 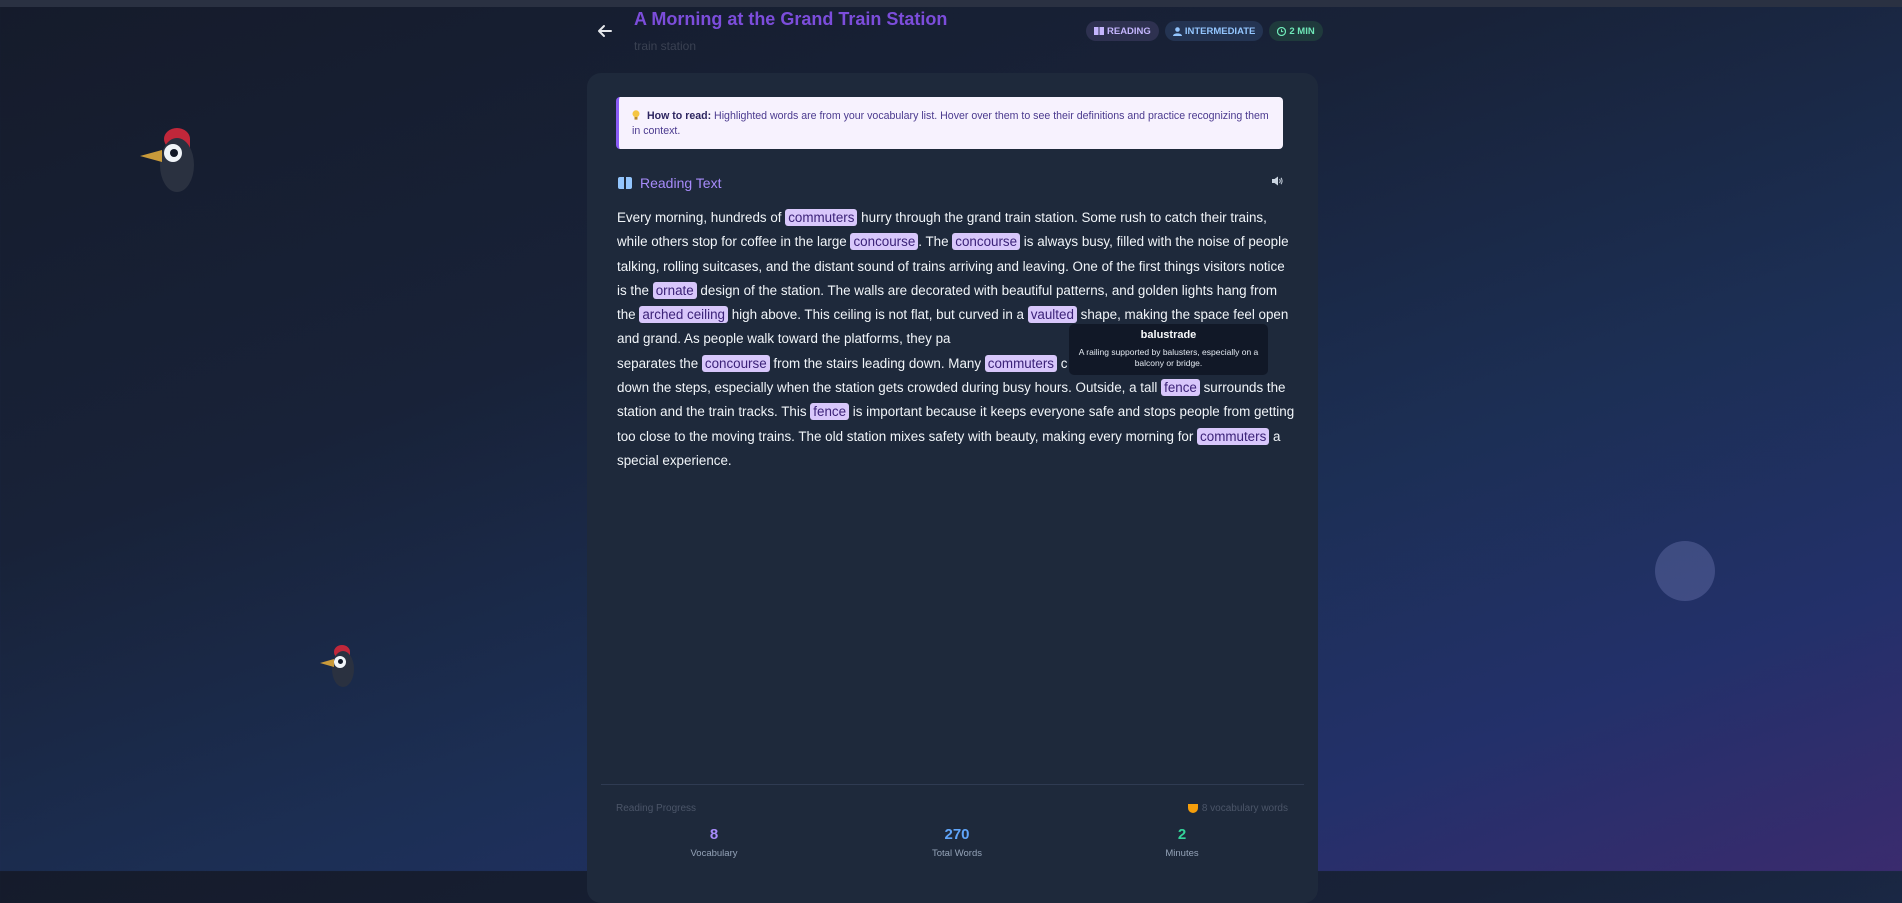 I want to click on read-aloud-button, so click(x=1277, y=181).